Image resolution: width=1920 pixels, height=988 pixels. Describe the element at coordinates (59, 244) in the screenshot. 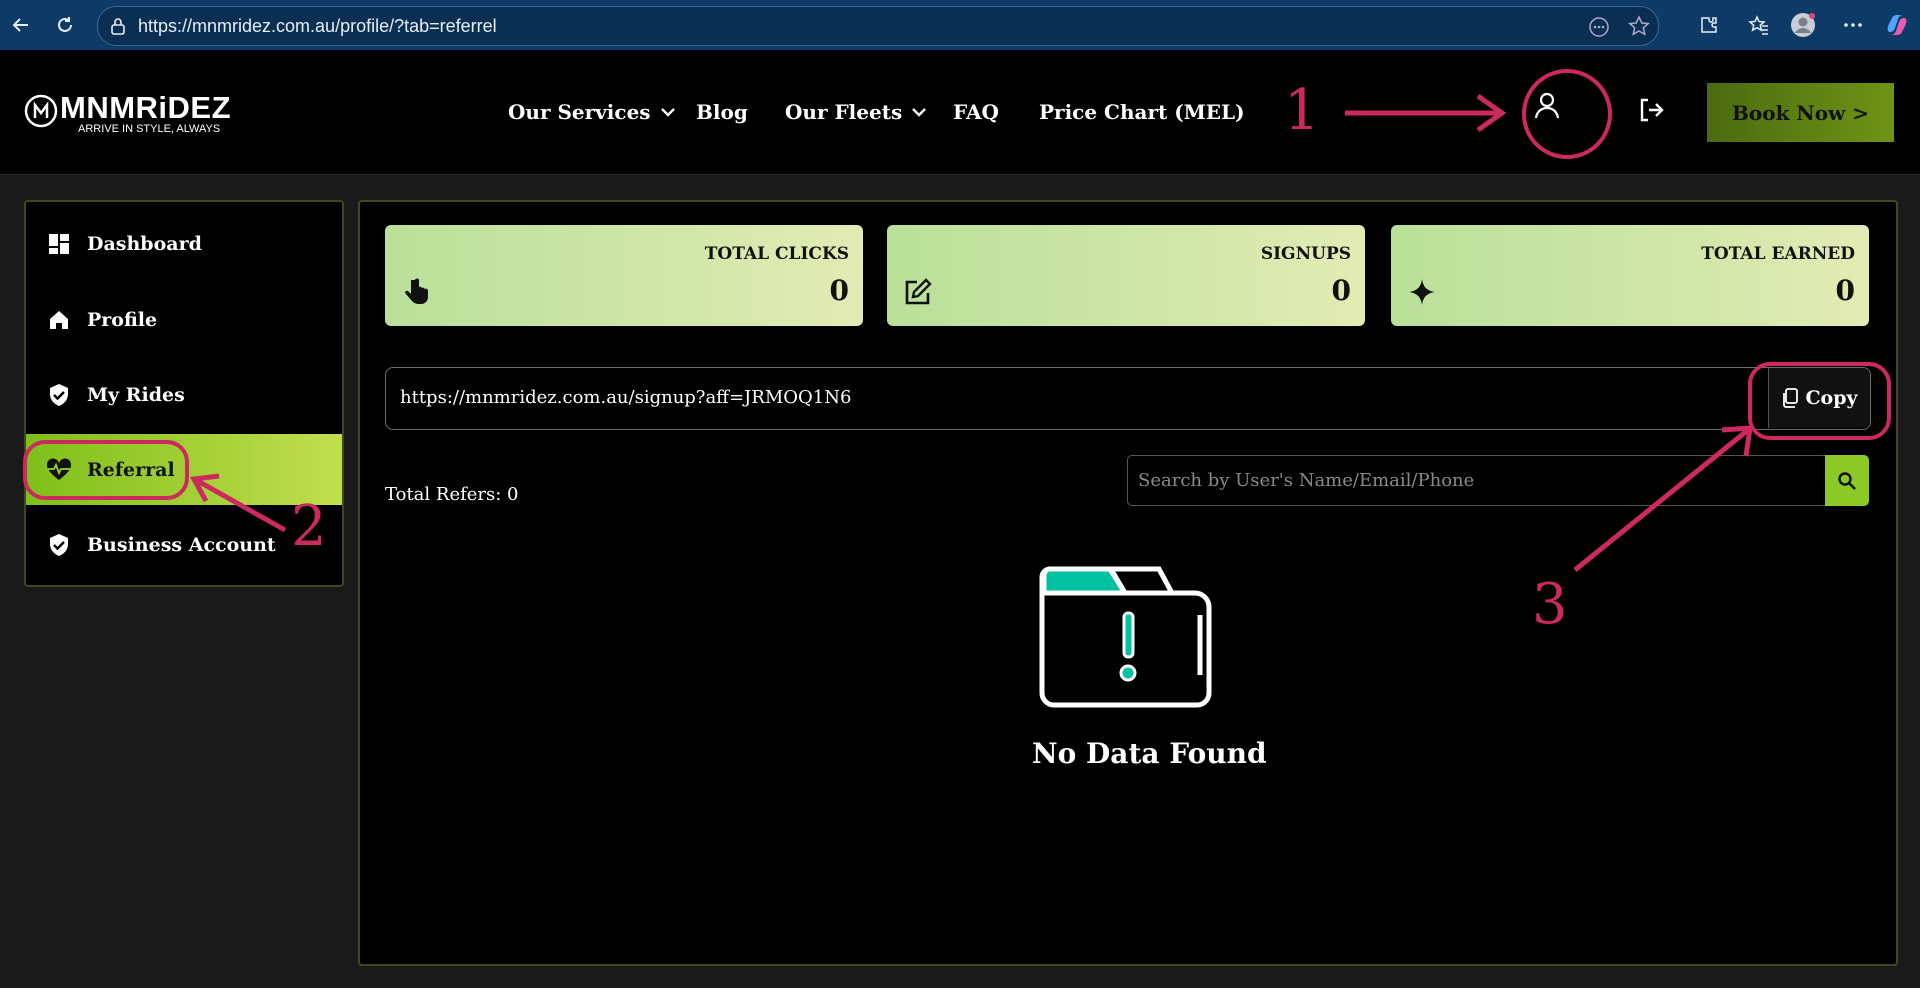

I see `dashboard-icon` at that location.